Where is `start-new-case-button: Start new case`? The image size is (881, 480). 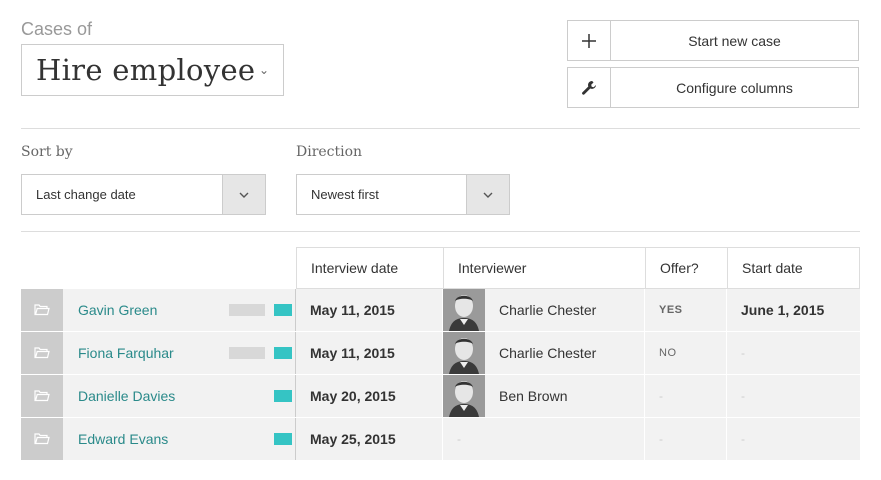
start-new-case-button: Start new case is located at coordinates (713, 40).